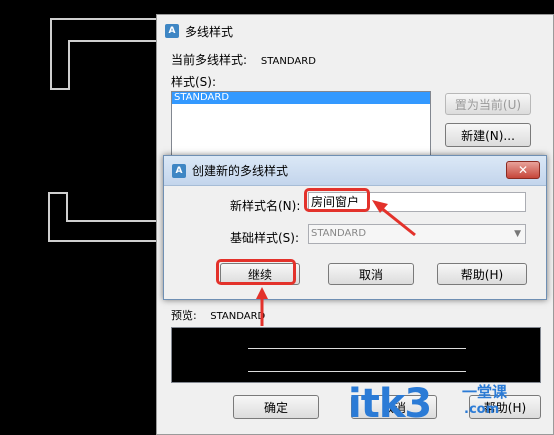 The width and height of the screenshot is (554, 435). I want to click on watermark-brand: itk3, so click(390, 404).